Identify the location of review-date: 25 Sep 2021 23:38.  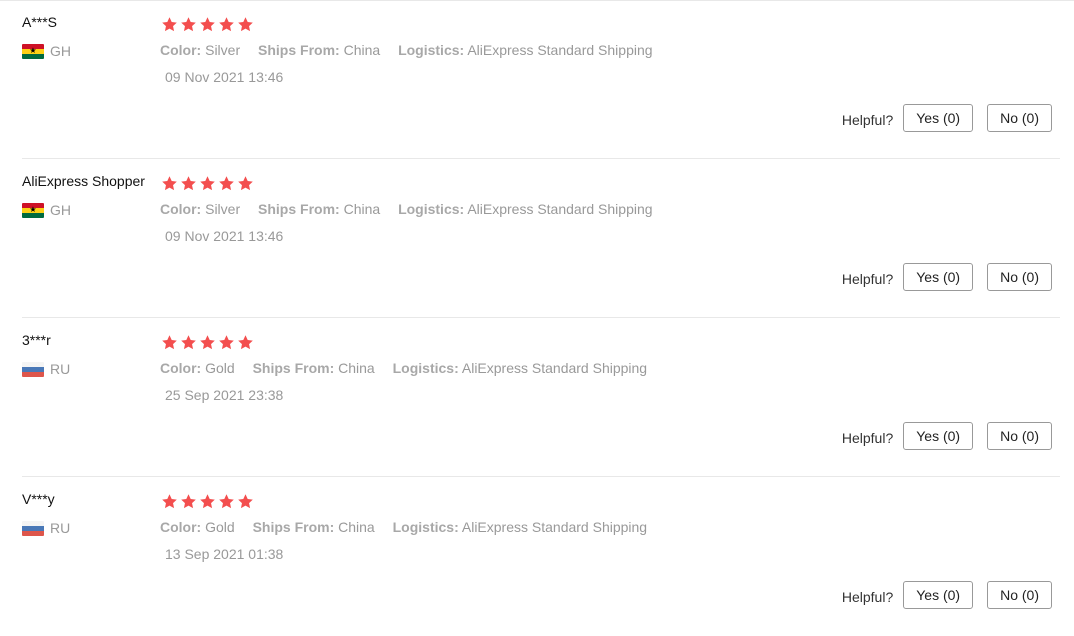
(224, 395).